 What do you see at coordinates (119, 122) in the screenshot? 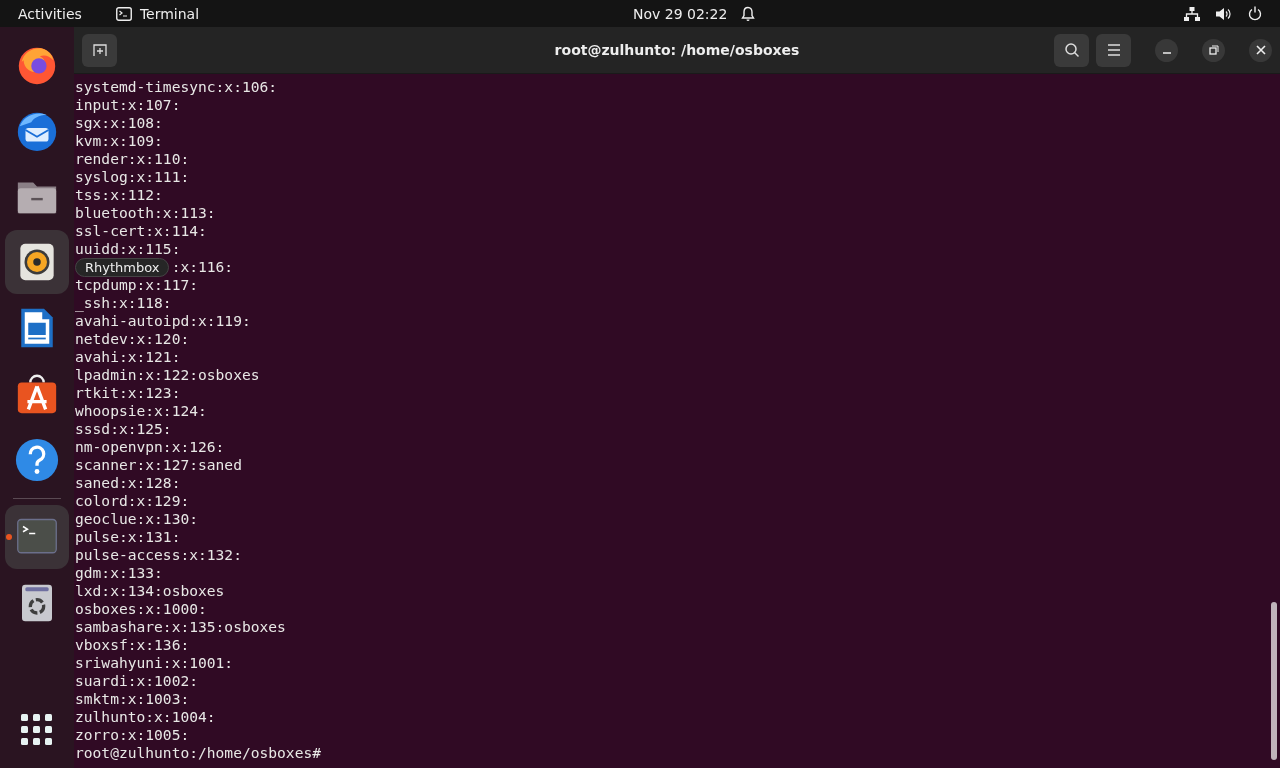
I see `terminal-line: sgx:x:108:` at bounding box center [119, 122].